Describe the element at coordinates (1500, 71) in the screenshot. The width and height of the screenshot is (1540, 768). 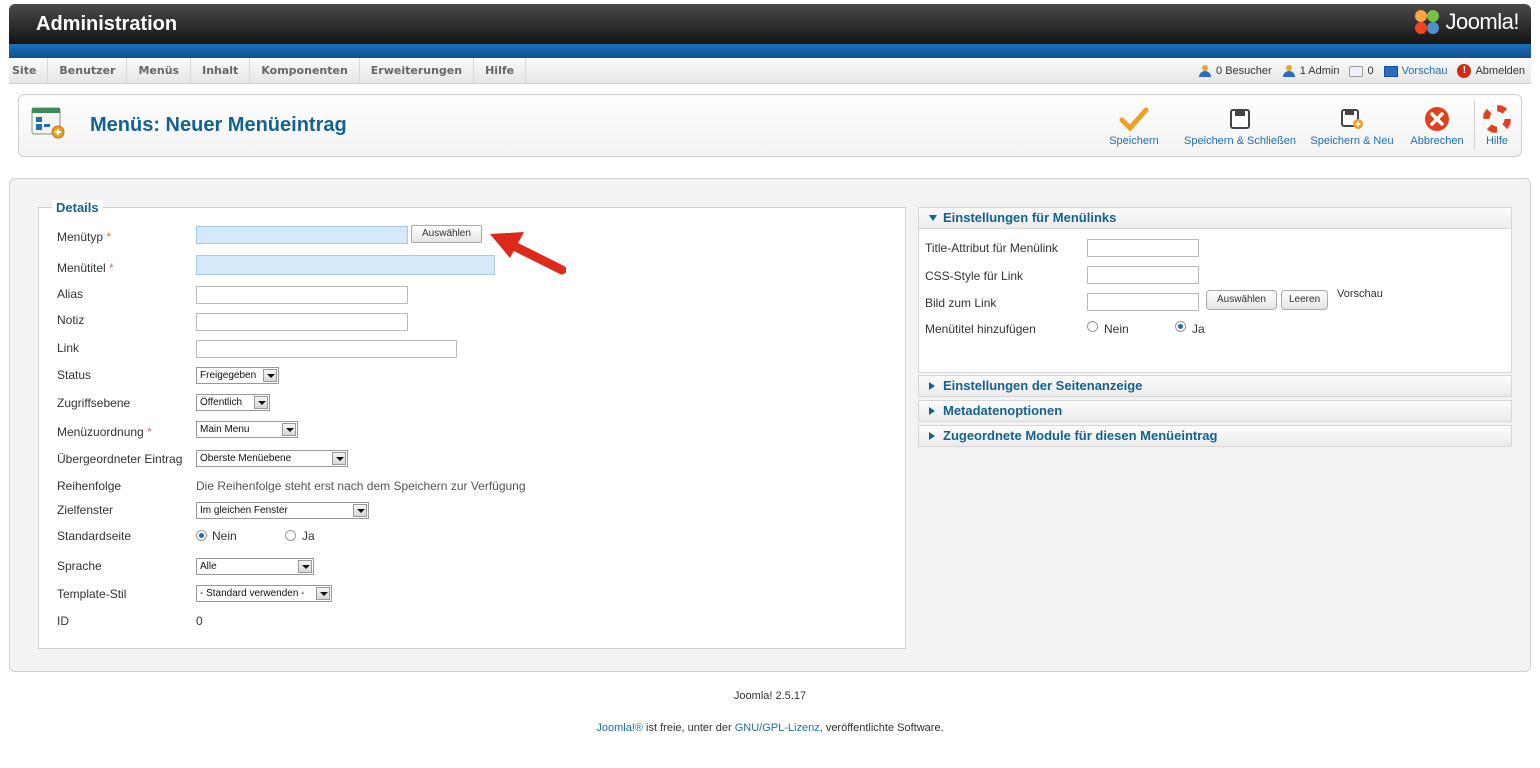
I see `logout-label: Abmelden` at that location.